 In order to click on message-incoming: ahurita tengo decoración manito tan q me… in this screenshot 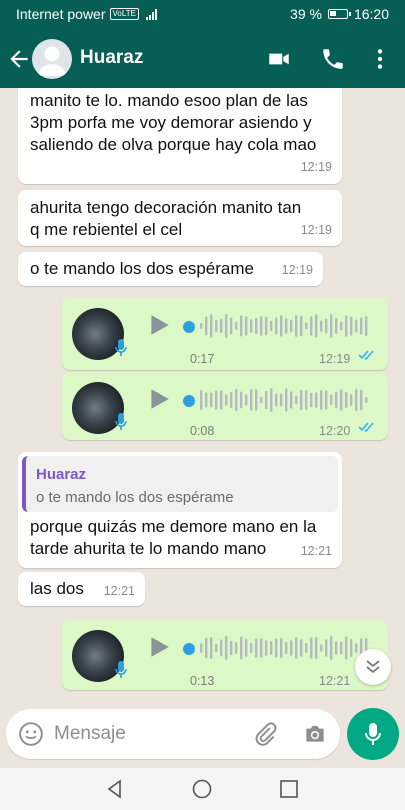, I will do `click(180, 218)`.